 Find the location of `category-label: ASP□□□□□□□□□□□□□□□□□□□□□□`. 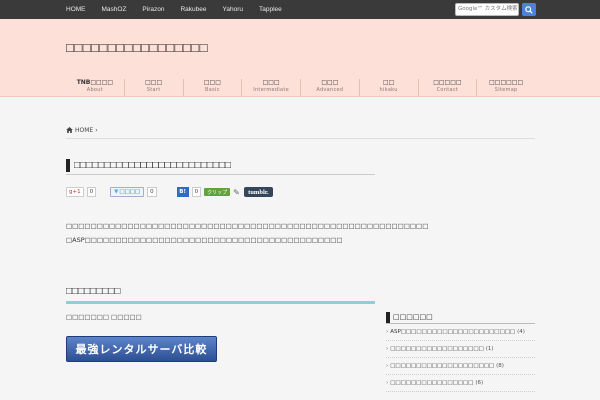

category-label: ASP□□□□□□□□□□□□□□□□□□□□□□ is located at coordinates (453, 332).